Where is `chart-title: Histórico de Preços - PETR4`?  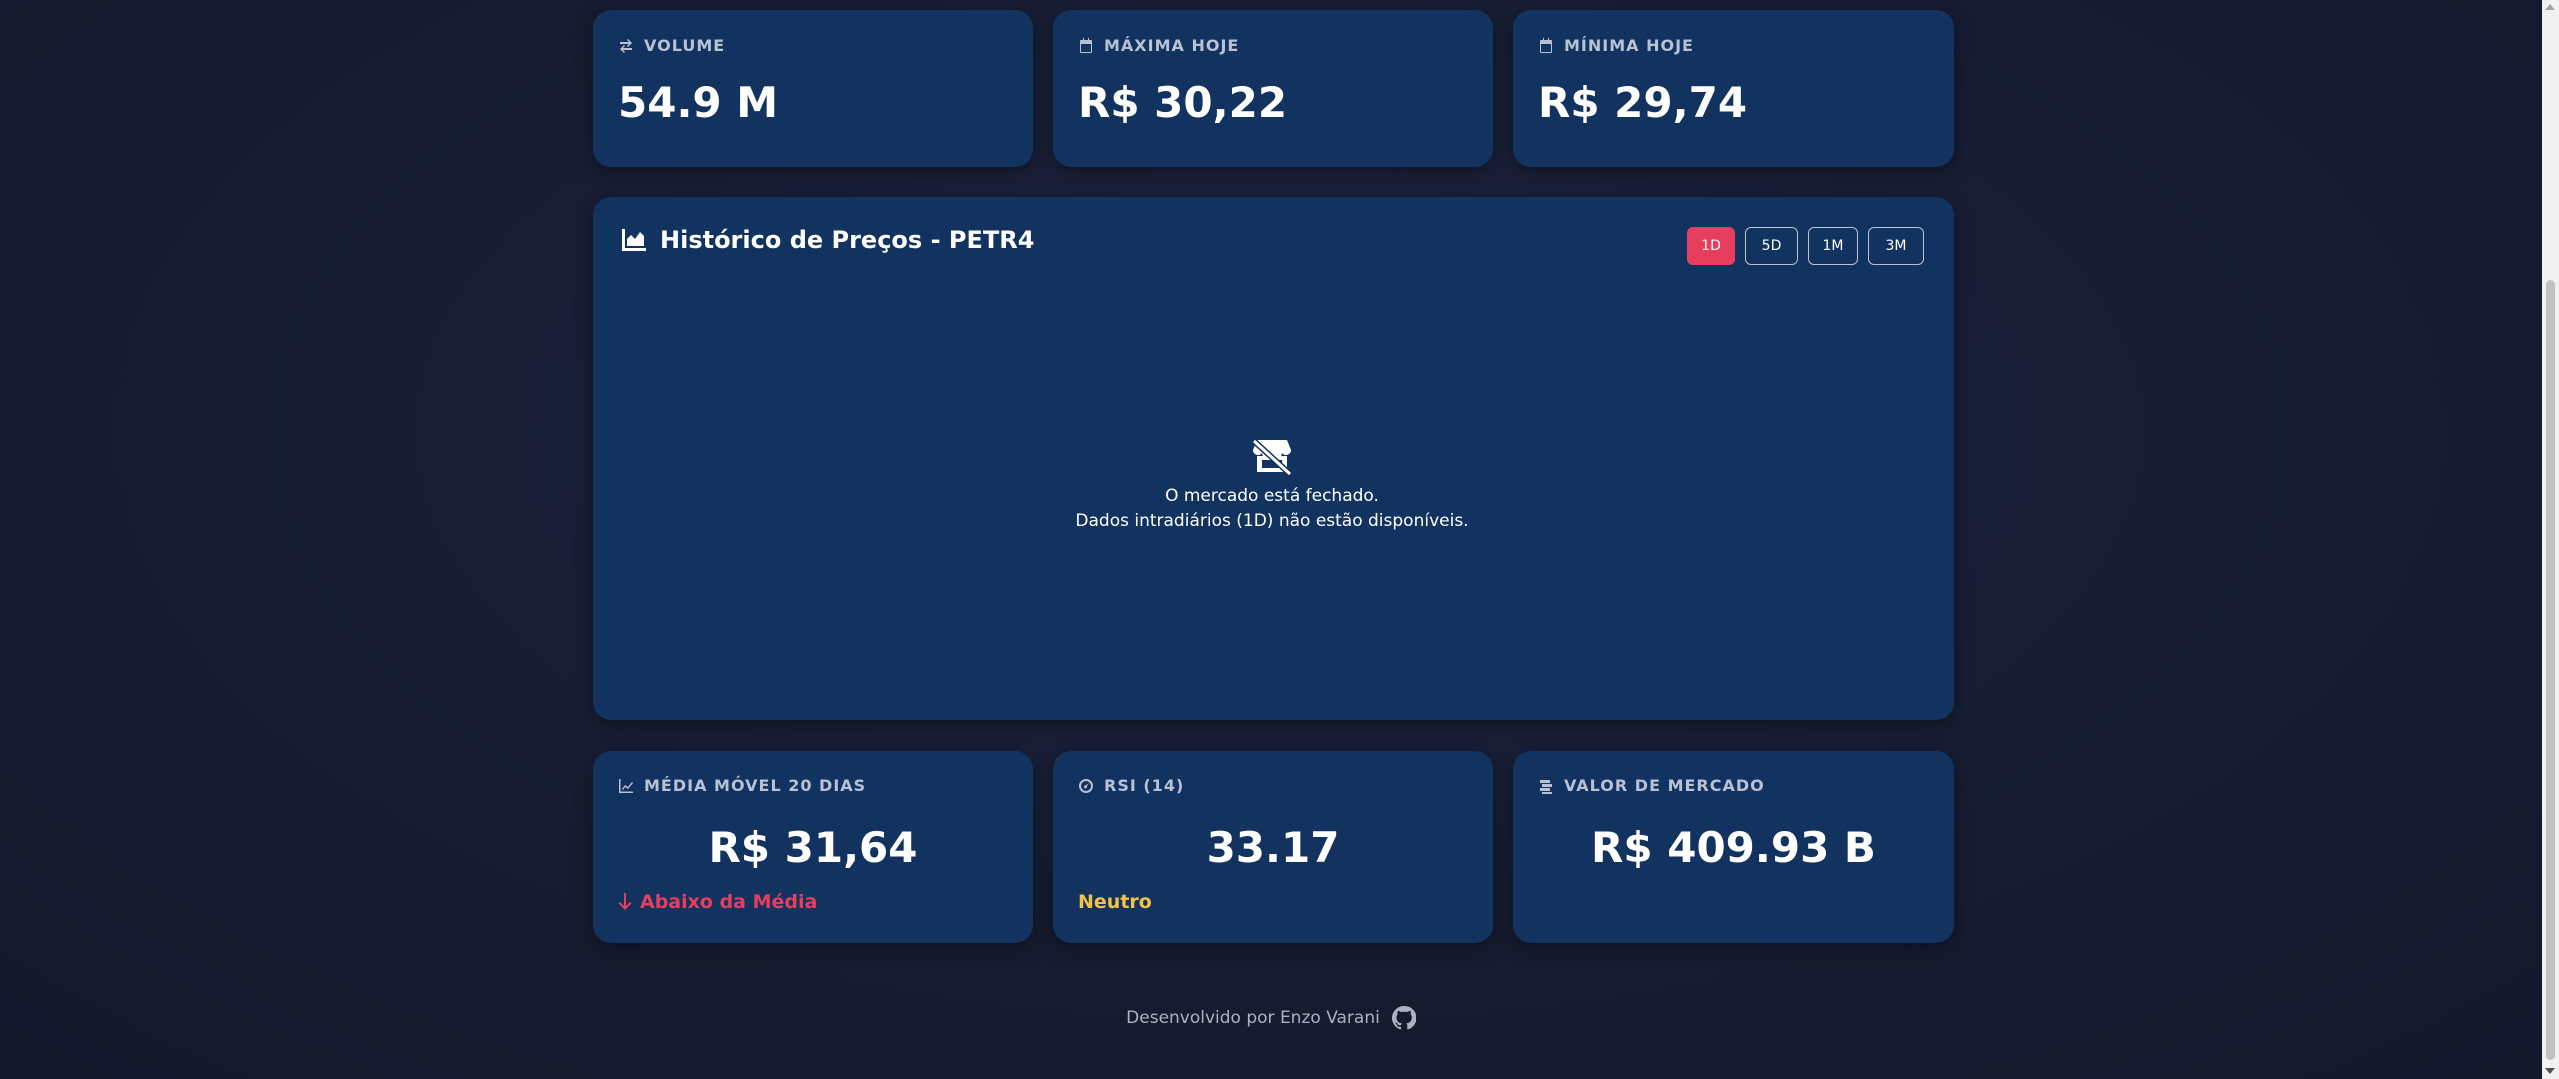 chart-title: Histórico de Preços - PETR4 is located at coordinates (828, 240).